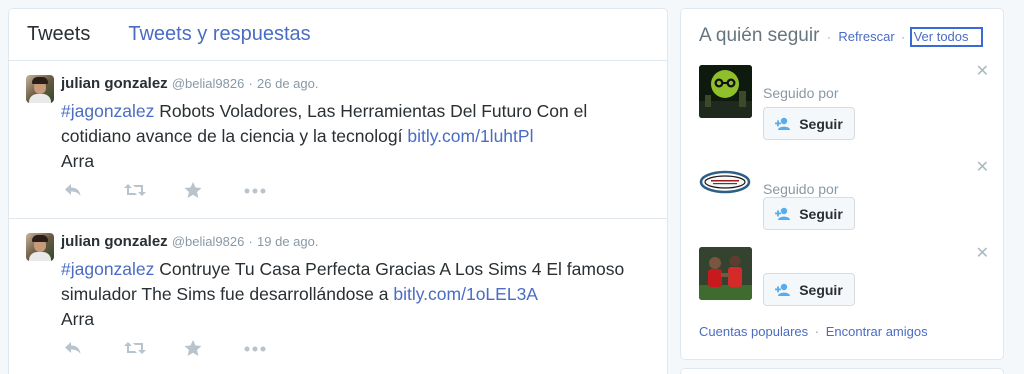 The height and width of the screenshot is (374, 1024). Describe the element at coordinates (465, 294) in the screenshot. I see `tweet-link: bitly.com/1oLEL3A` at that location.